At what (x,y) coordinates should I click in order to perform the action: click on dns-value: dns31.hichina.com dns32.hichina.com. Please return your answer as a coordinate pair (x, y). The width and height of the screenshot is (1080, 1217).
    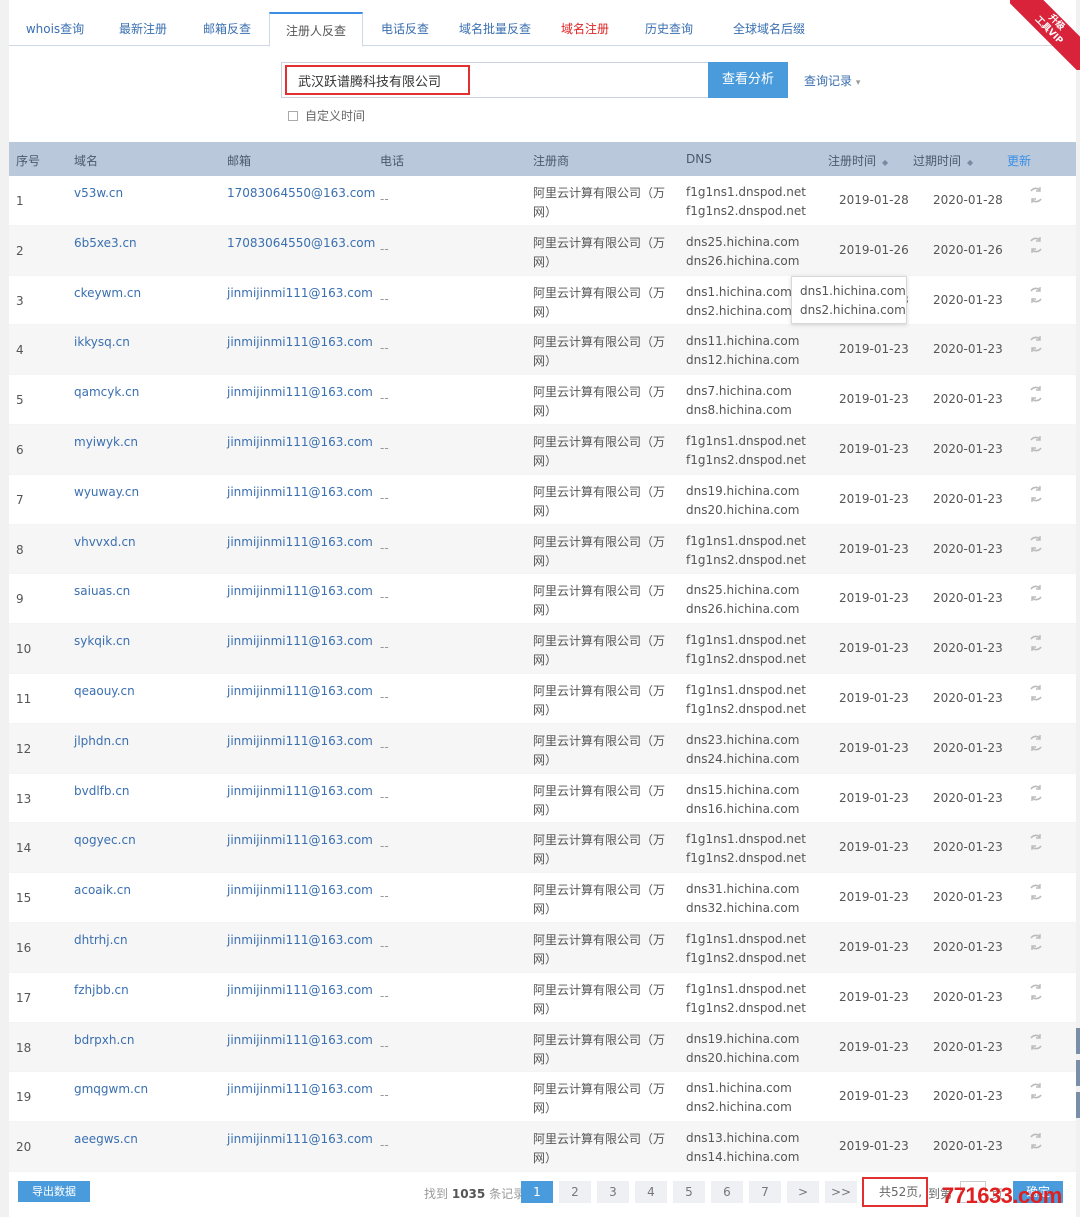
    Looking at the image, I should click on (742, 899).